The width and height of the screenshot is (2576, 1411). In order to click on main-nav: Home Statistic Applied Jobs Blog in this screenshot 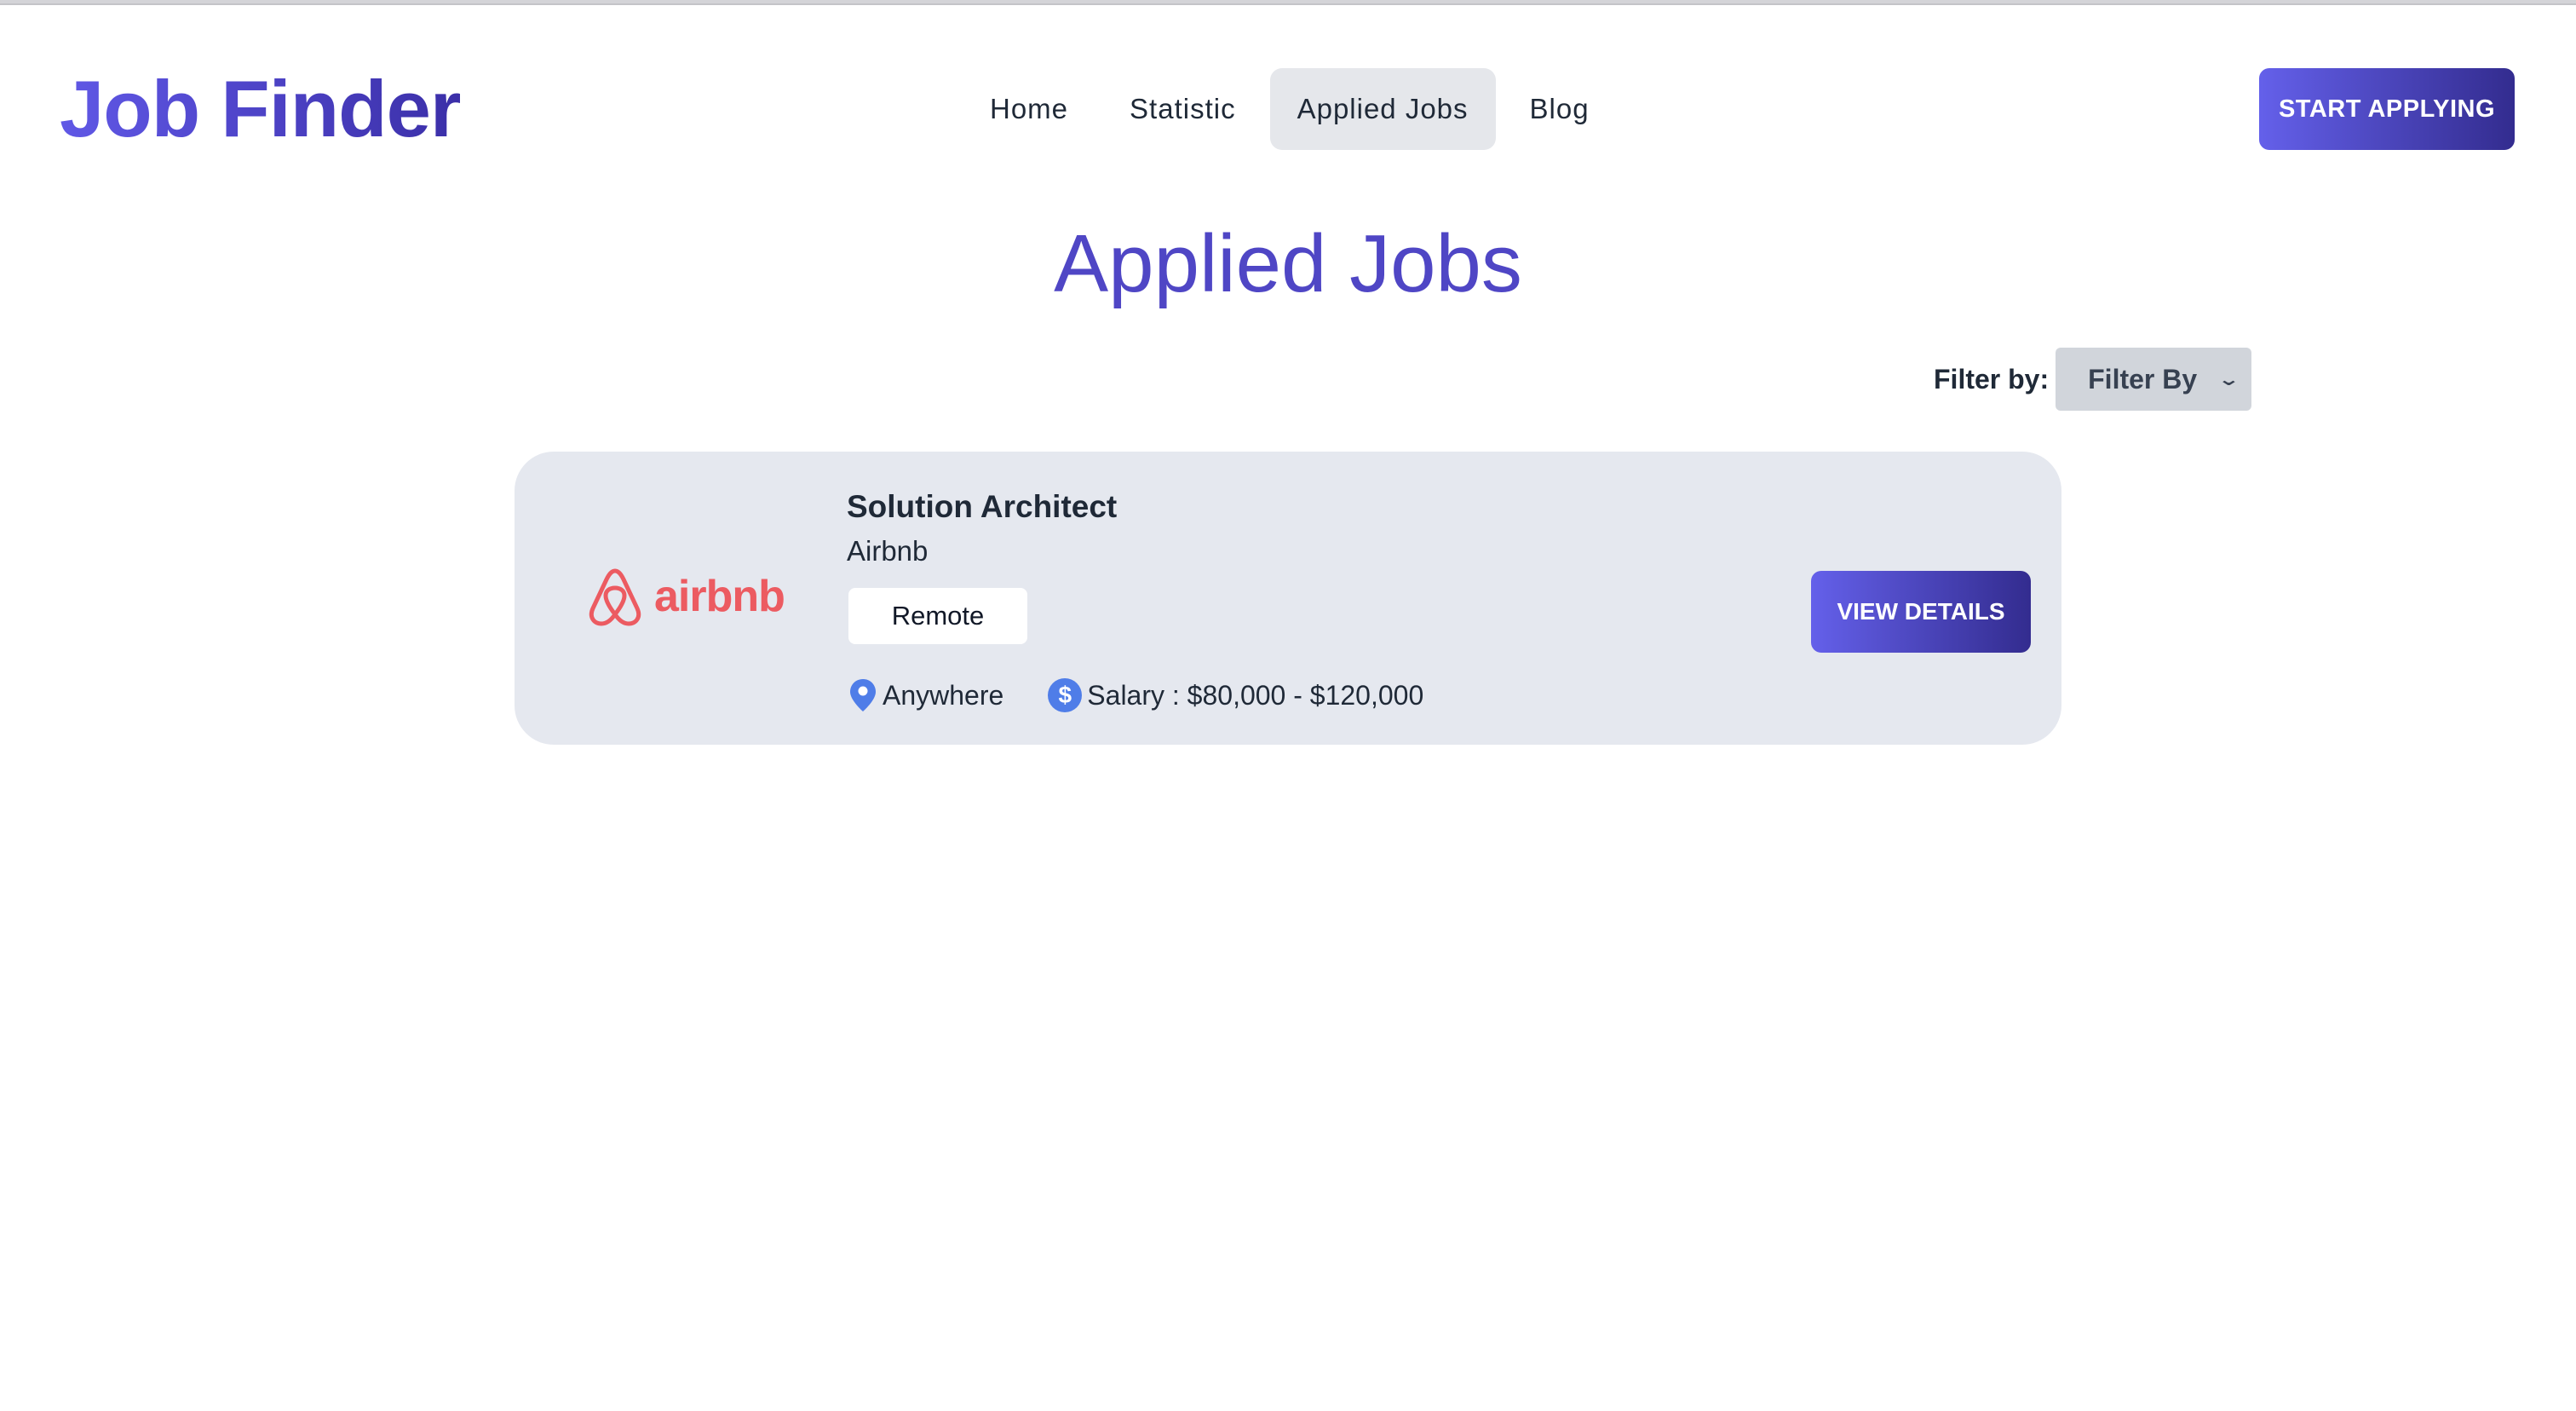, I will do `click(1290, 109)`.